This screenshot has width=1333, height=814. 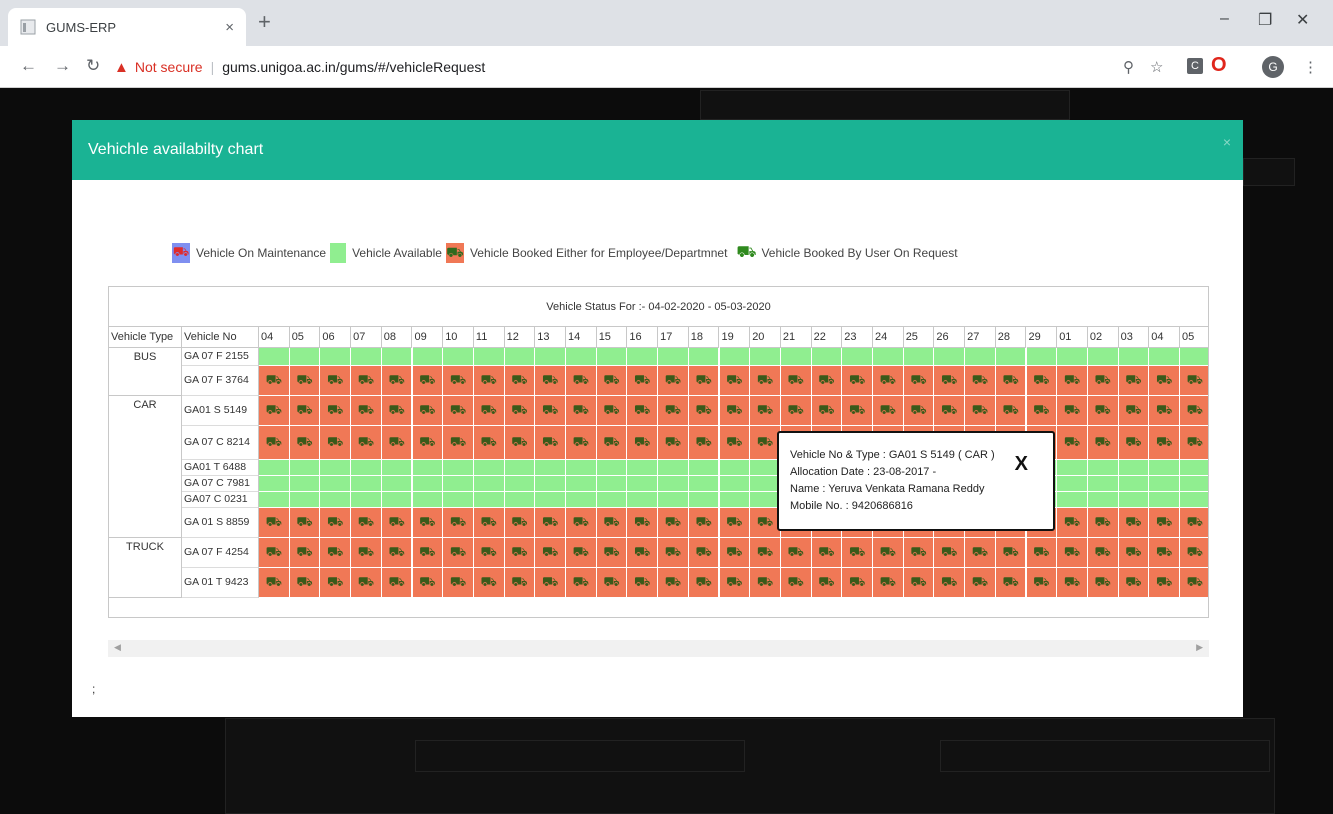 What do you see at coordinates (117, 647) in the screenshot?
I see `scroll-left-icon: ◀` at bounding box center [117, 647].